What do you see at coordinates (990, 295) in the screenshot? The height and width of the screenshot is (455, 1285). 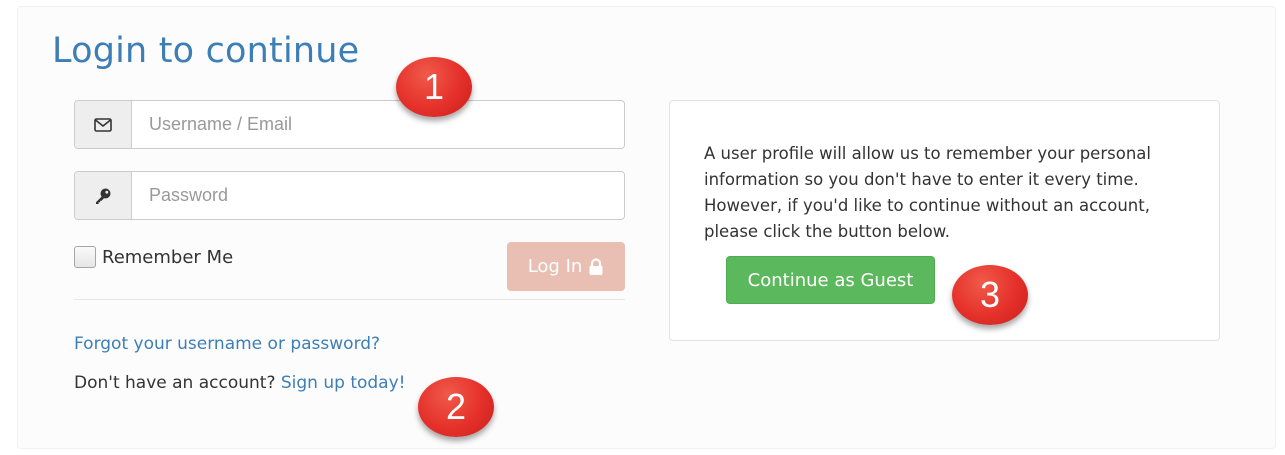 I see `annotation-badge-3: 3` at bounding box center [990, 295].